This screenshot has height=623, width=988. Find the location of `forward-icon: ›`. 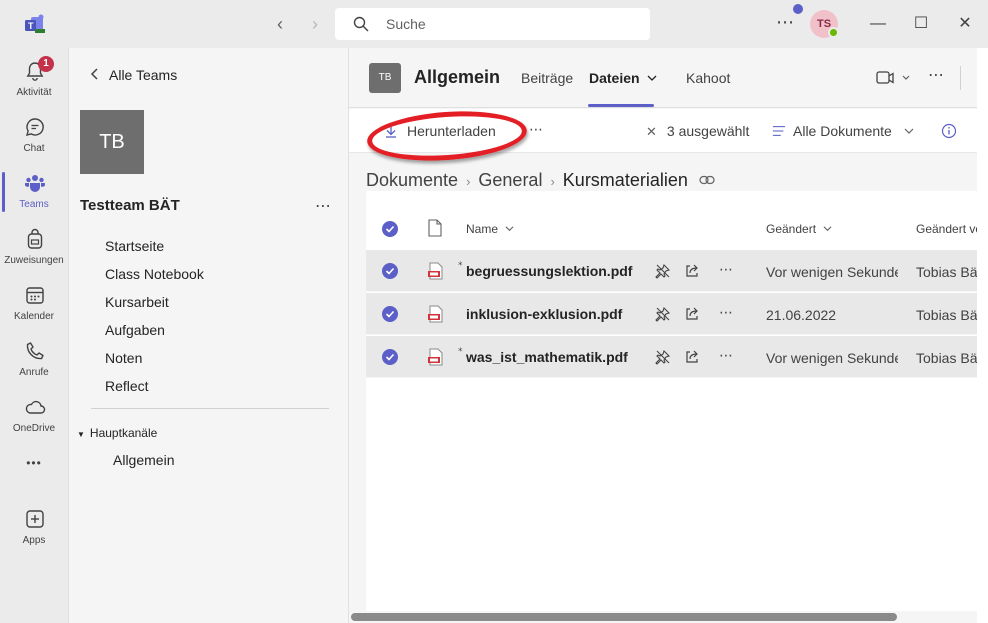

forward-icon: › is located at coordinates (315, 24).